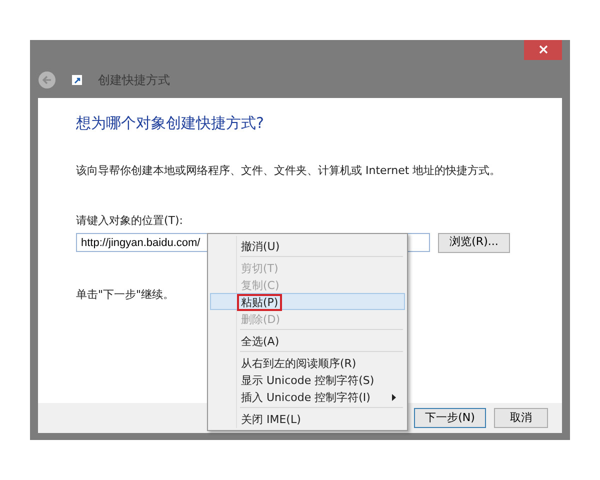 The width and height of the screenshot is (600, 480). Describe the element at coordinates (259, 302) in the screenshot. I see `highlight-annotation: 粘贴(P)` at that location.